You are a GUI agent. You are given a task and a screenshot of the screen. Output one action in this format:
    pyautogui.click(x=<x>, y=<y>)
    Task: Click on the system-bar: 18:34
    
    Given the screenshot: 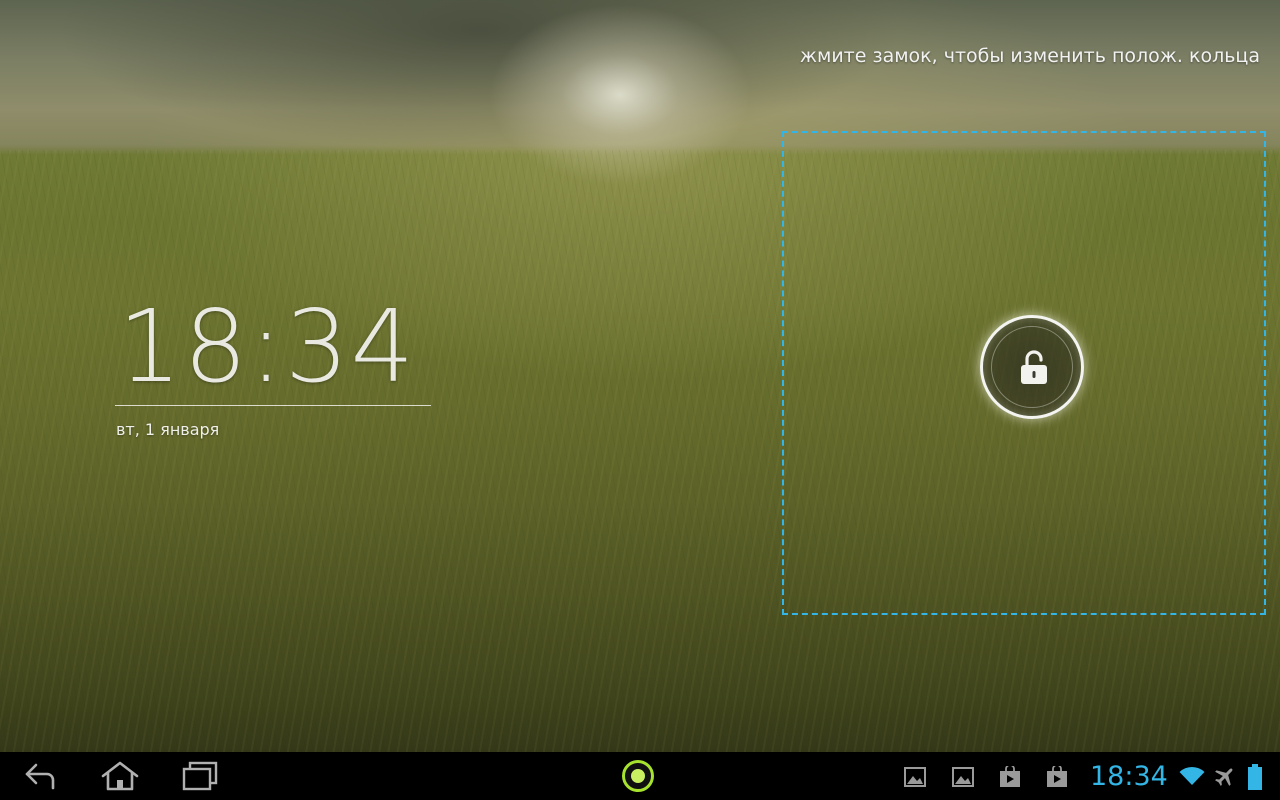 What is the action you would take?
    pyautogui.click(x=640, y=776)
    